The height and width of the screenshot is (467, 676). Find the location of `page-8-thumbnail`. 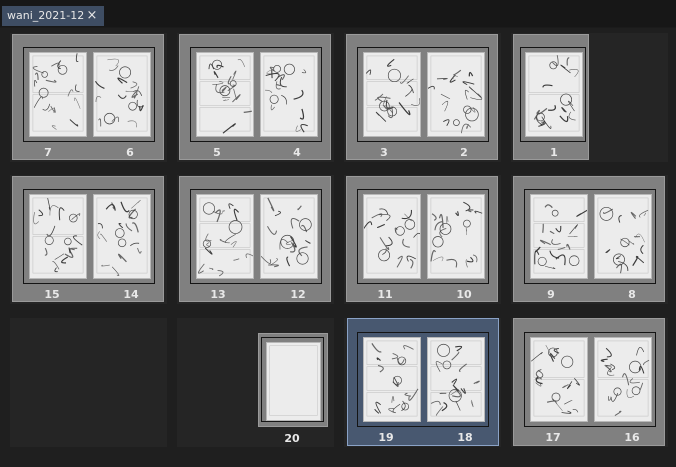

page-8-thumbnail is located at coordinates (623, 236).